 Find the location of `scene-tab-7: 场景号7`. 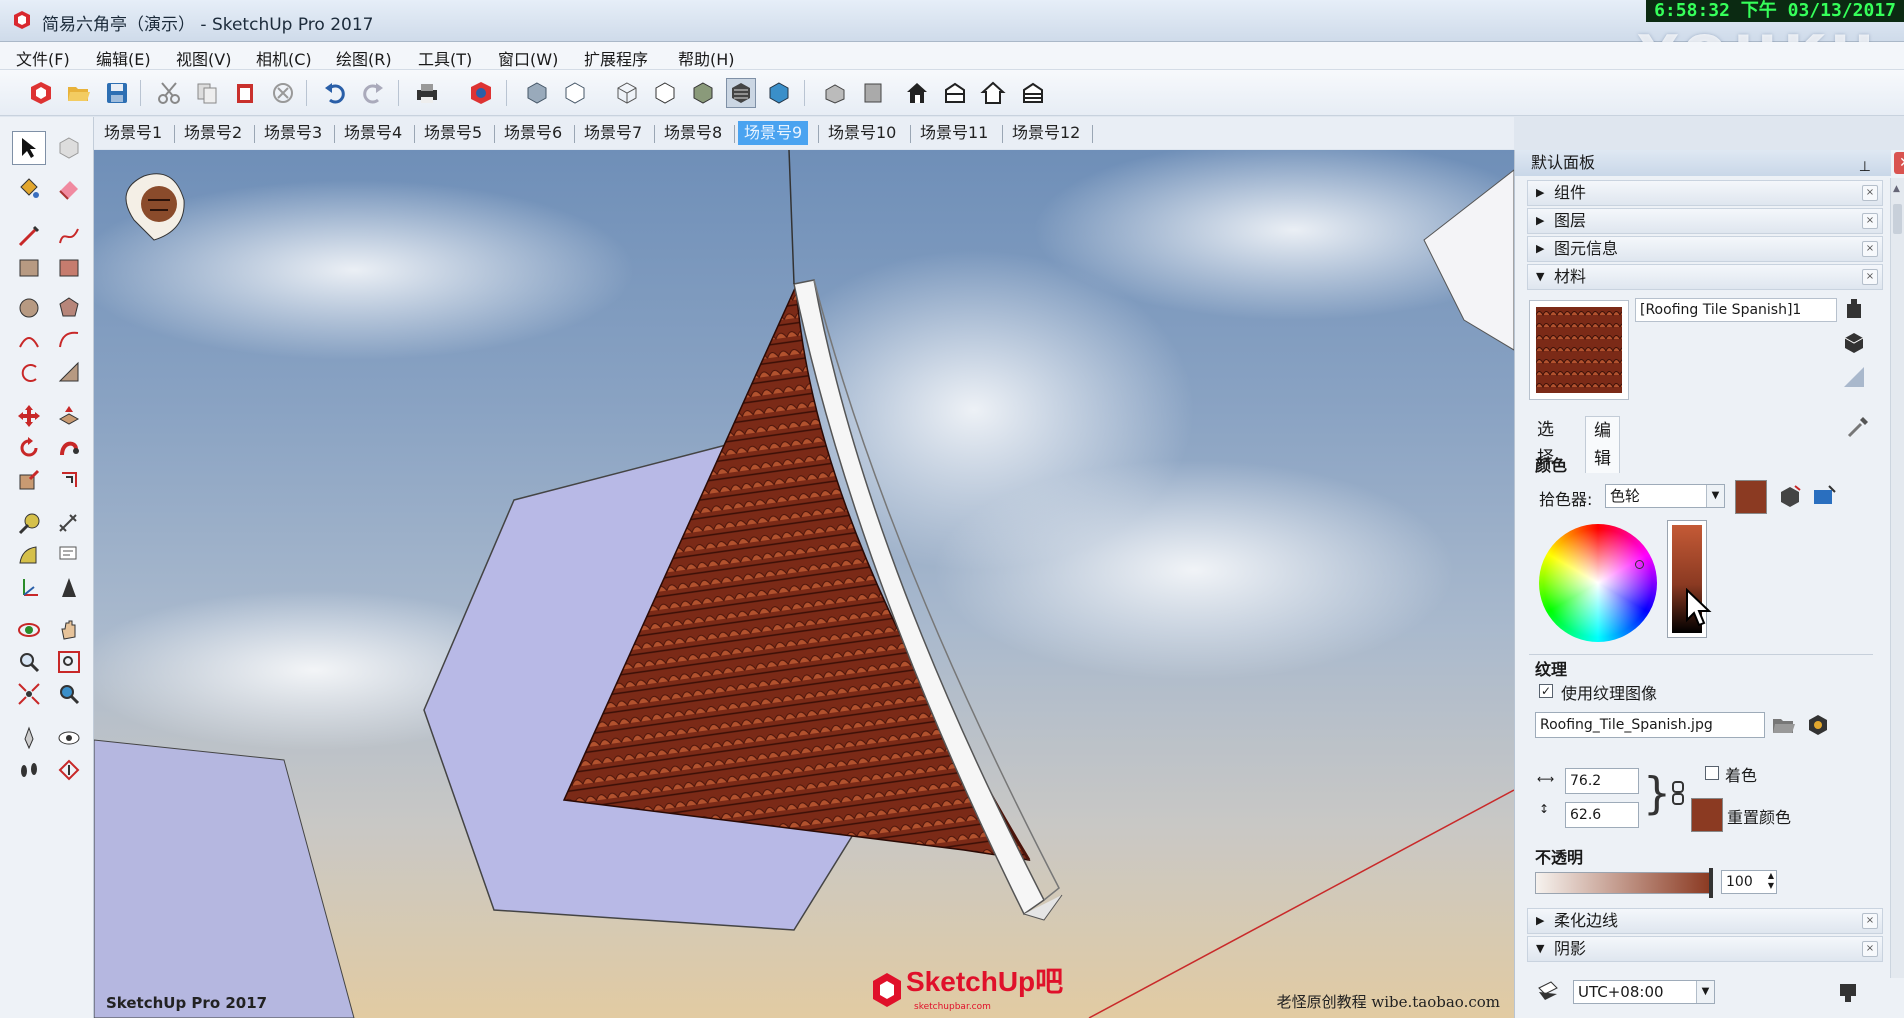

scene-tab-7: 场景号7 is located at coordinates (613, 133).